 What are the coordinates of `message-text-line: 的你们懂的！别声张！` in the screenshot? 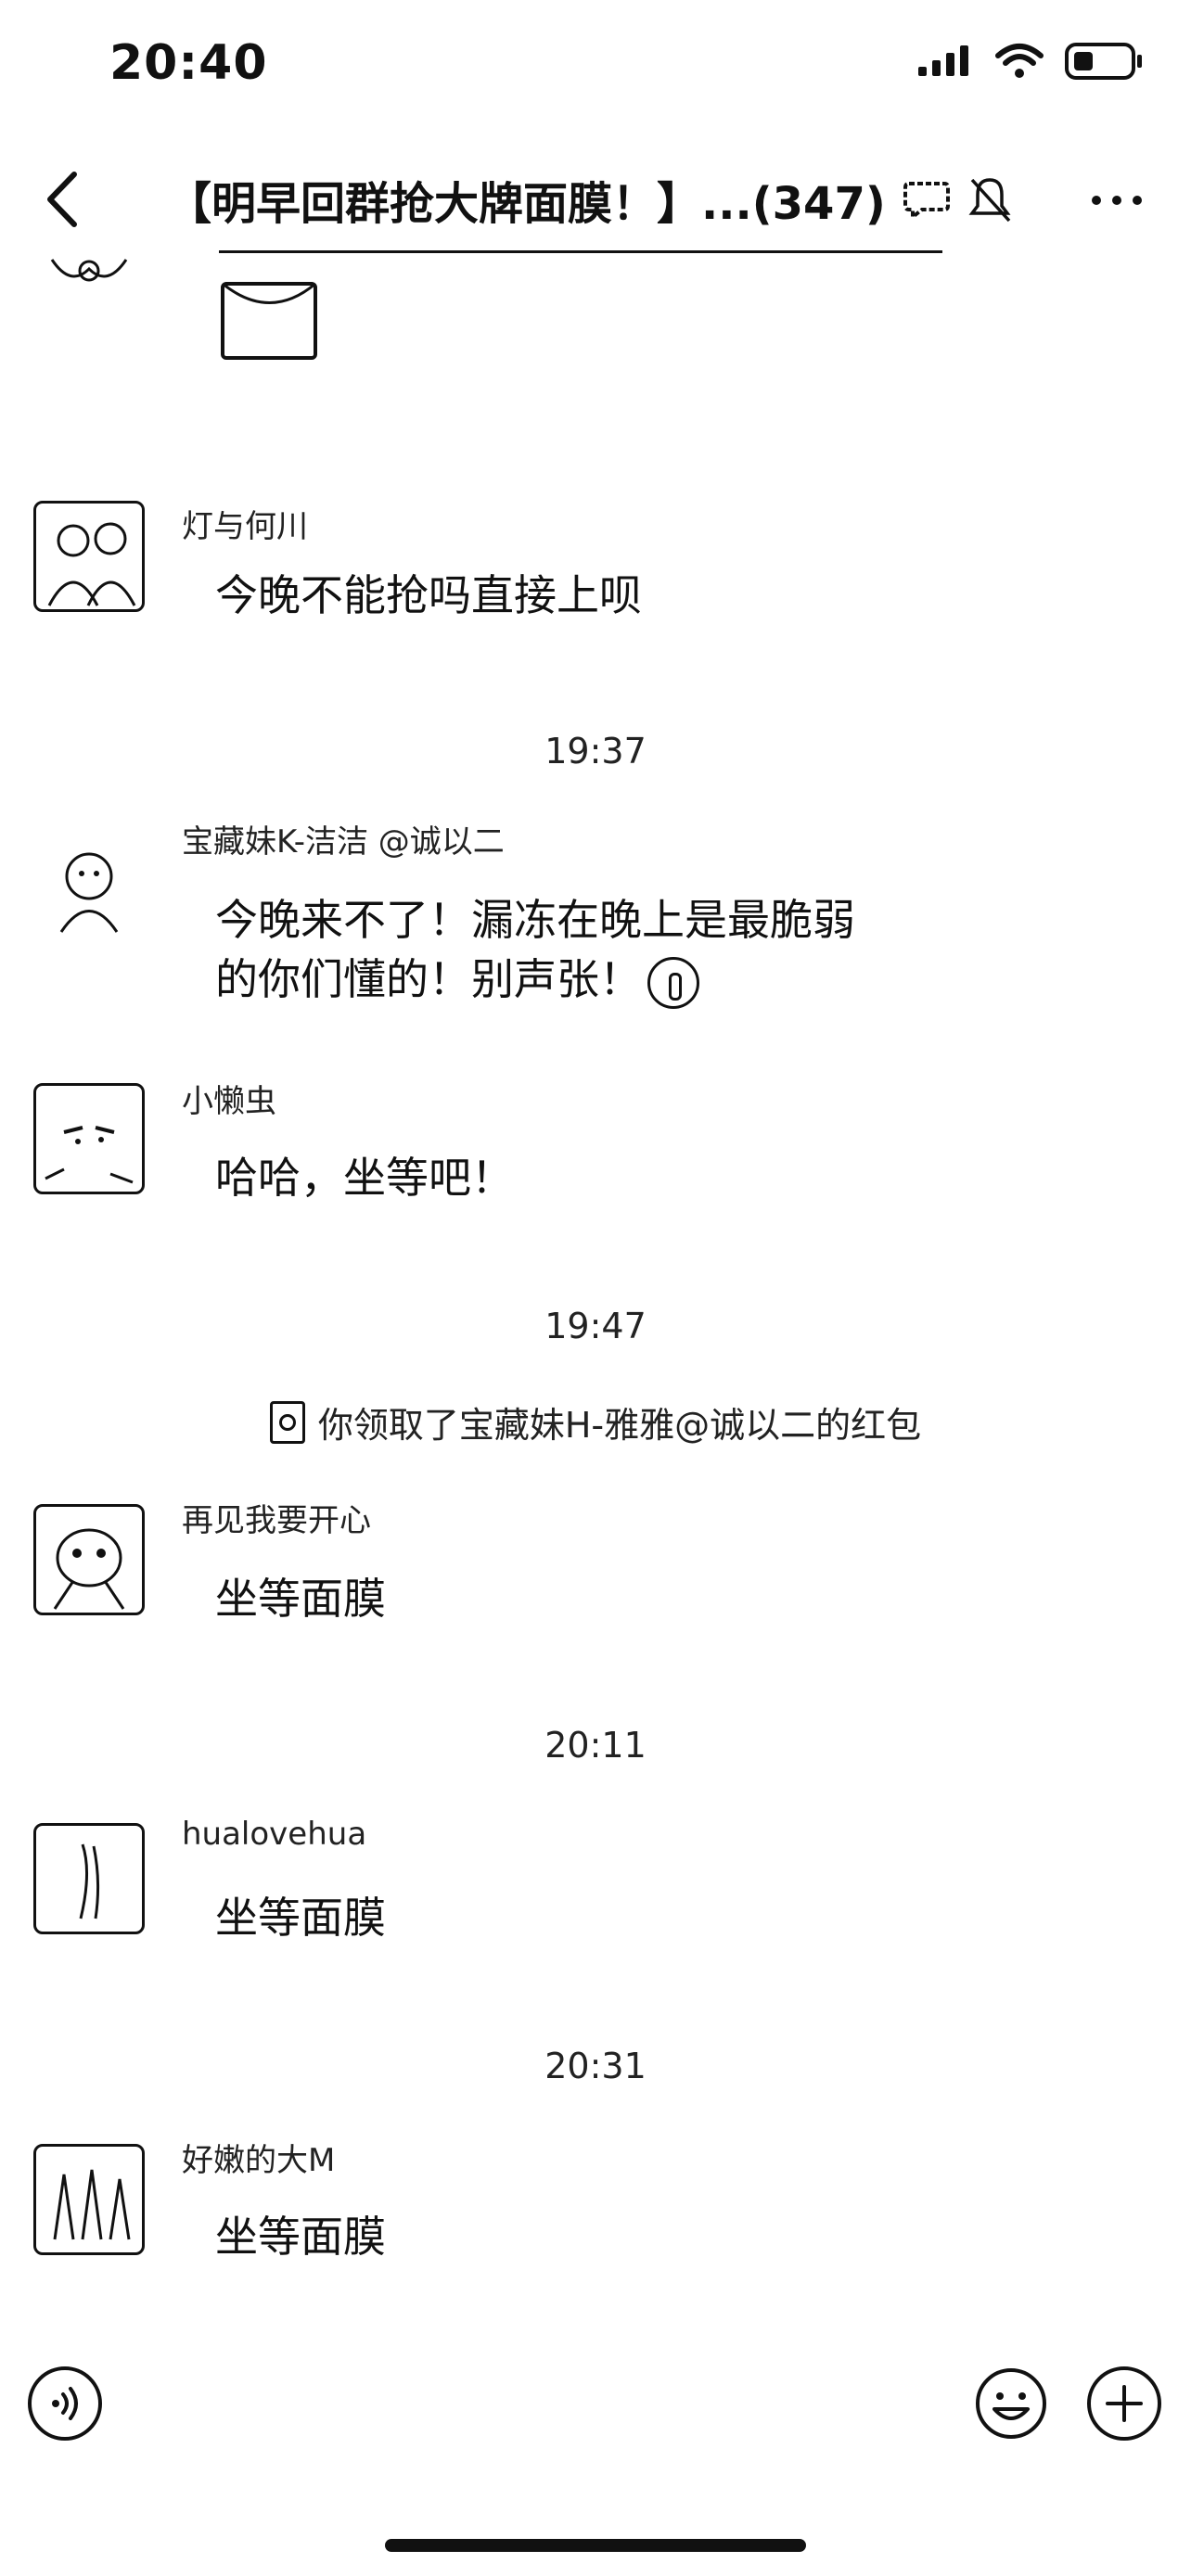 It's located at (428, 979).